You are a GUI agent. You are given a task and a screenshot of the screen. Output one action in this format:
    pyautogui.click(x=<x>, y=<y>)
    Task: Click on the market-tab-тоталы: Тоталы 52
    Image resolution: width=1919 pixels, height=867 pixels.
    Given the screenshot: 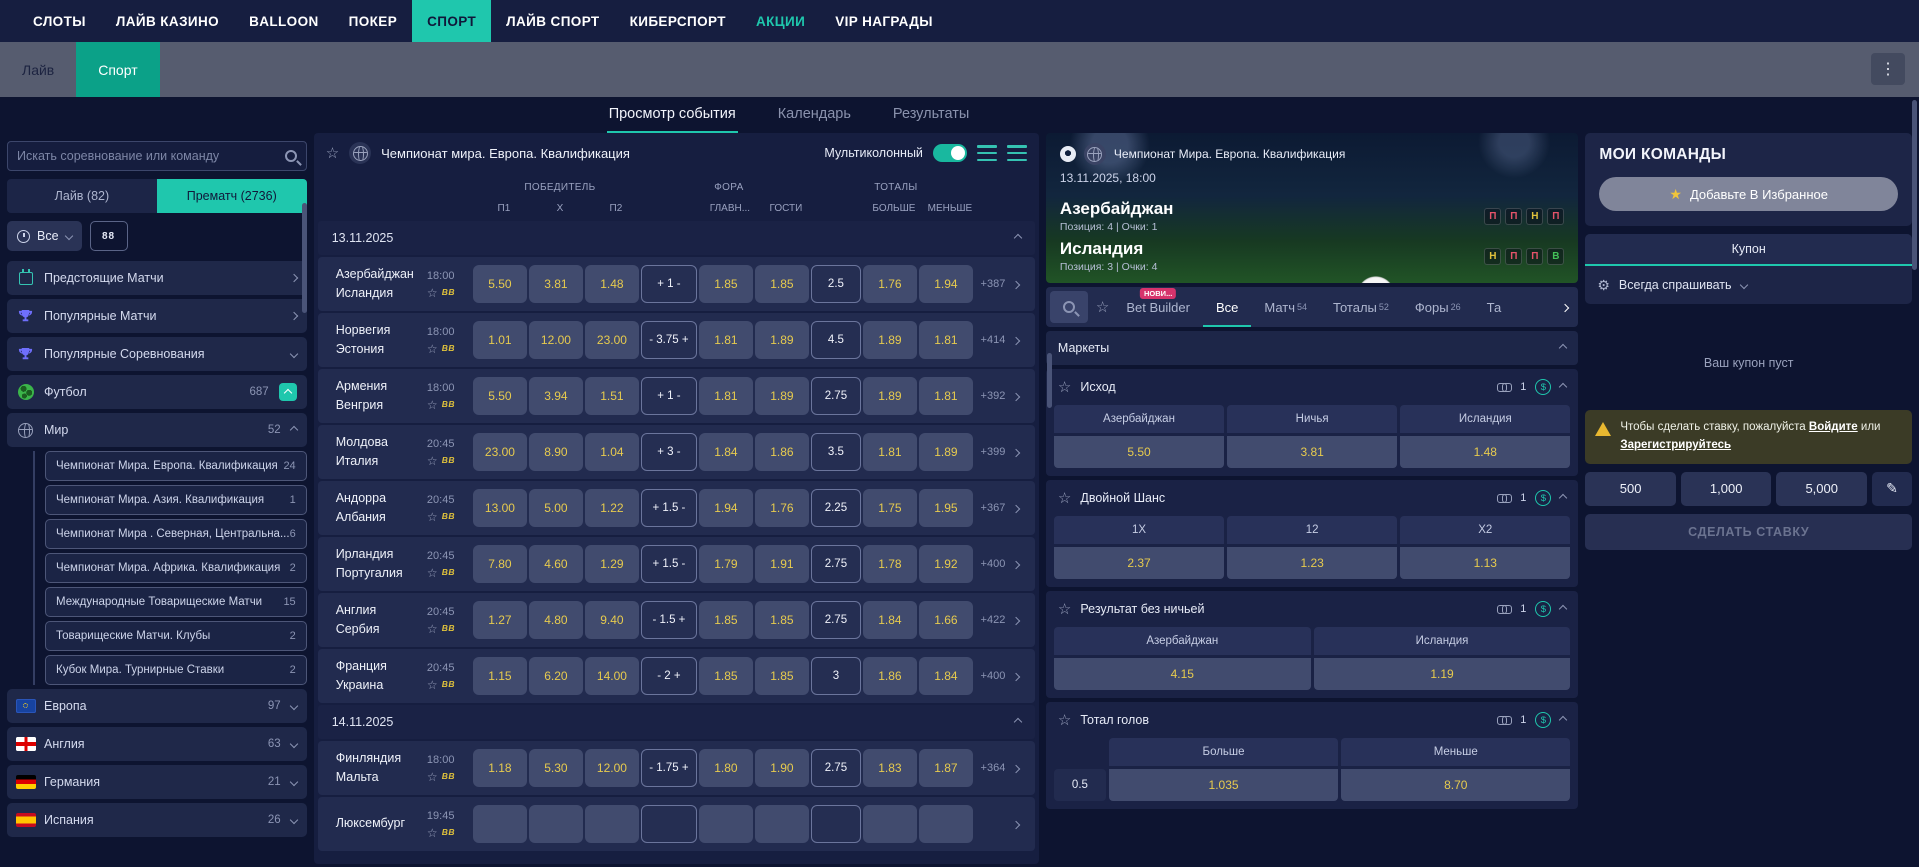 What is the action you would take?
    pyautogui.click(x=1361, y=307)
    